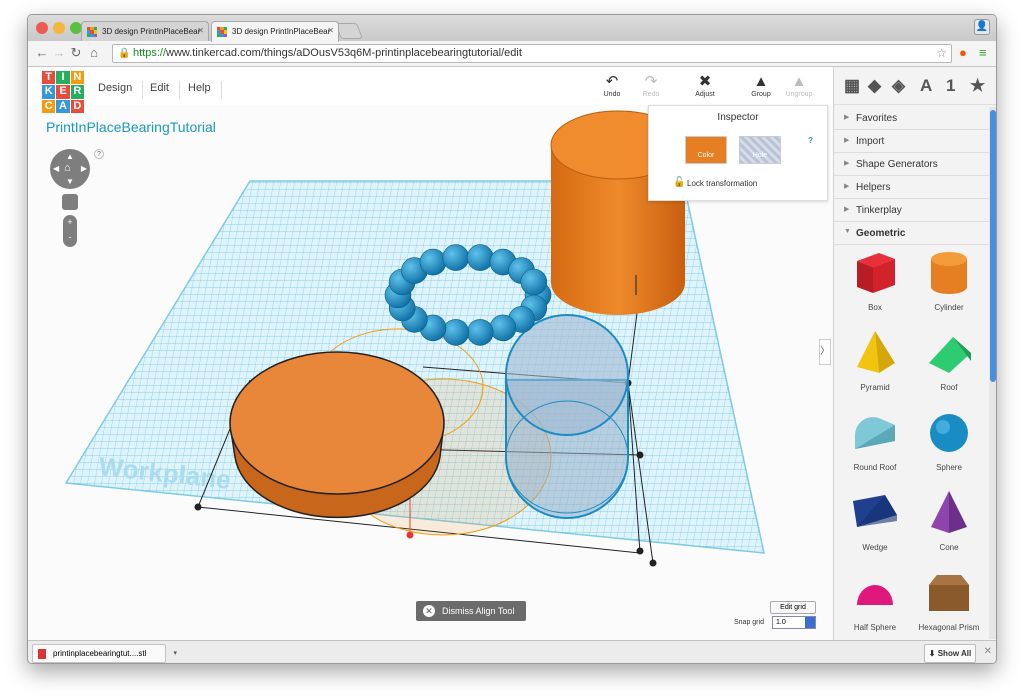  What do you see at coordinates (42, 28) in the screenshot?
I see `close-window-button` at bounding box center [42, 28].